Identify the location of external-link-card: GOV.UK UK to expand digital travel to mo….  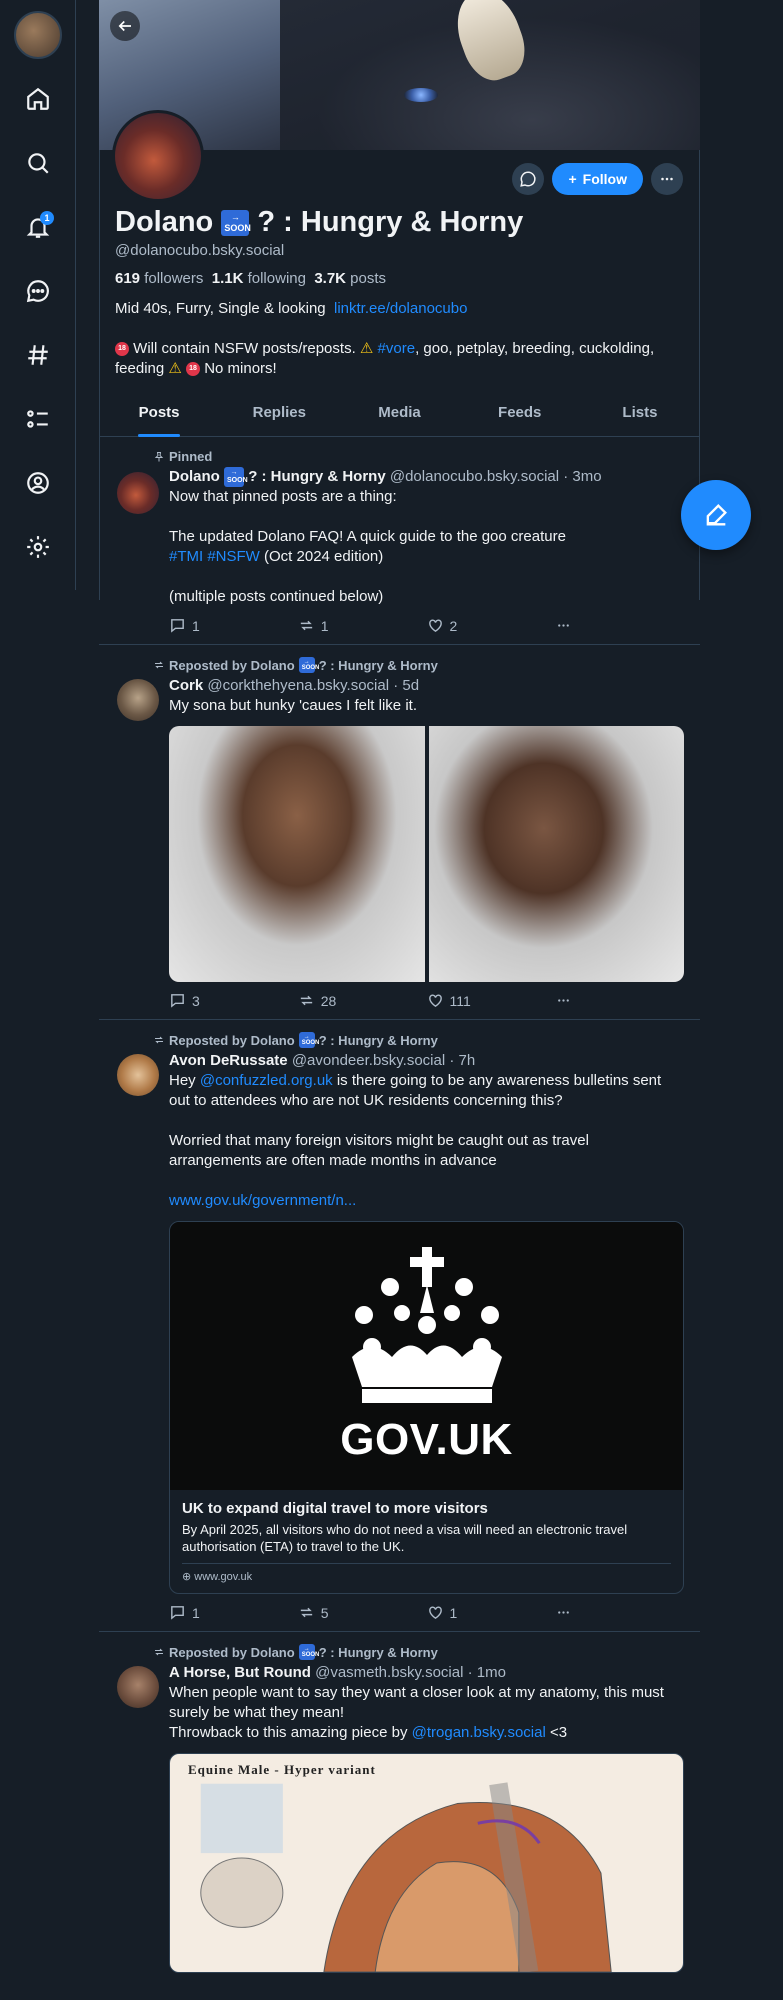
(426, 1408).